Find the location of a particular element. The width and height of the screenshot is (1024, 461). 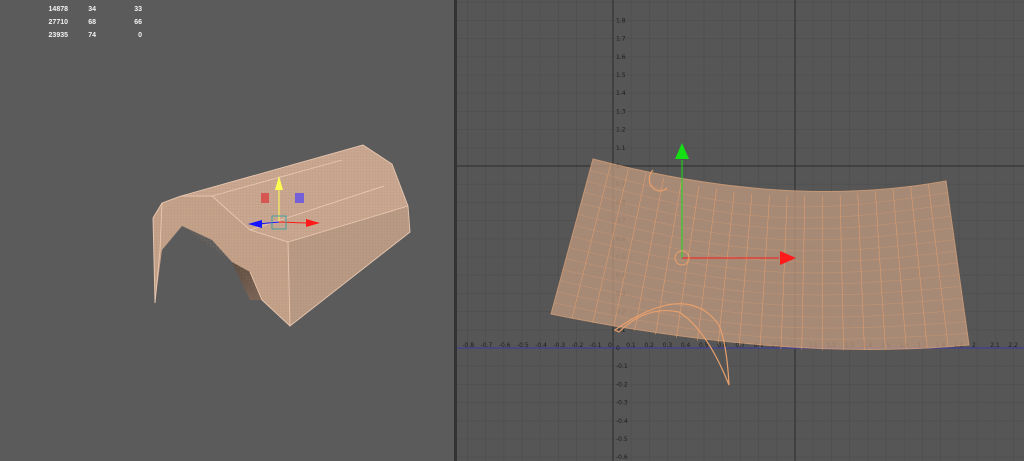

uv-x-tick-label: 0 is located at coordinates (610, 345).